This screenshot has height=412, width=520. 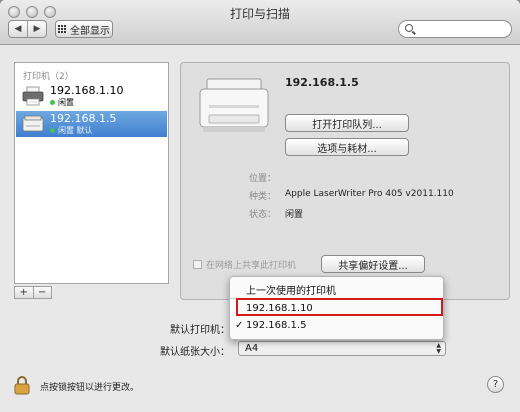 I want to click on search-input, so click(x=455, y=29).